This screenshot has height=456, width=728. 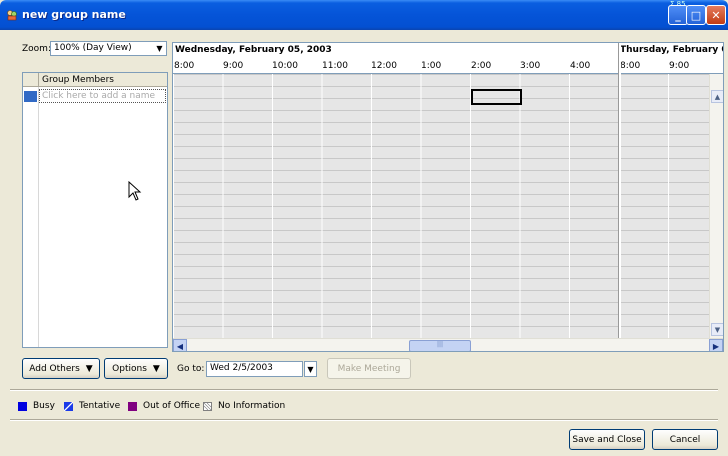 I want to click on day-header-next: Thursday, February 06, so click(x=672, y=50).